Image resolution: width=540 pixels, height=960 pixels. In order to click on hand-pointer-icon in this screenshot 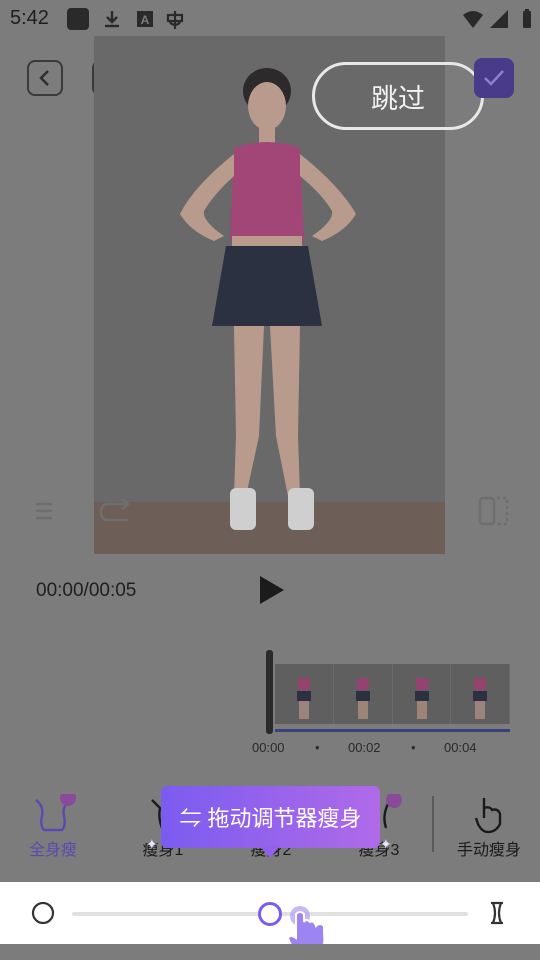, I will do `click(488, 816)`.